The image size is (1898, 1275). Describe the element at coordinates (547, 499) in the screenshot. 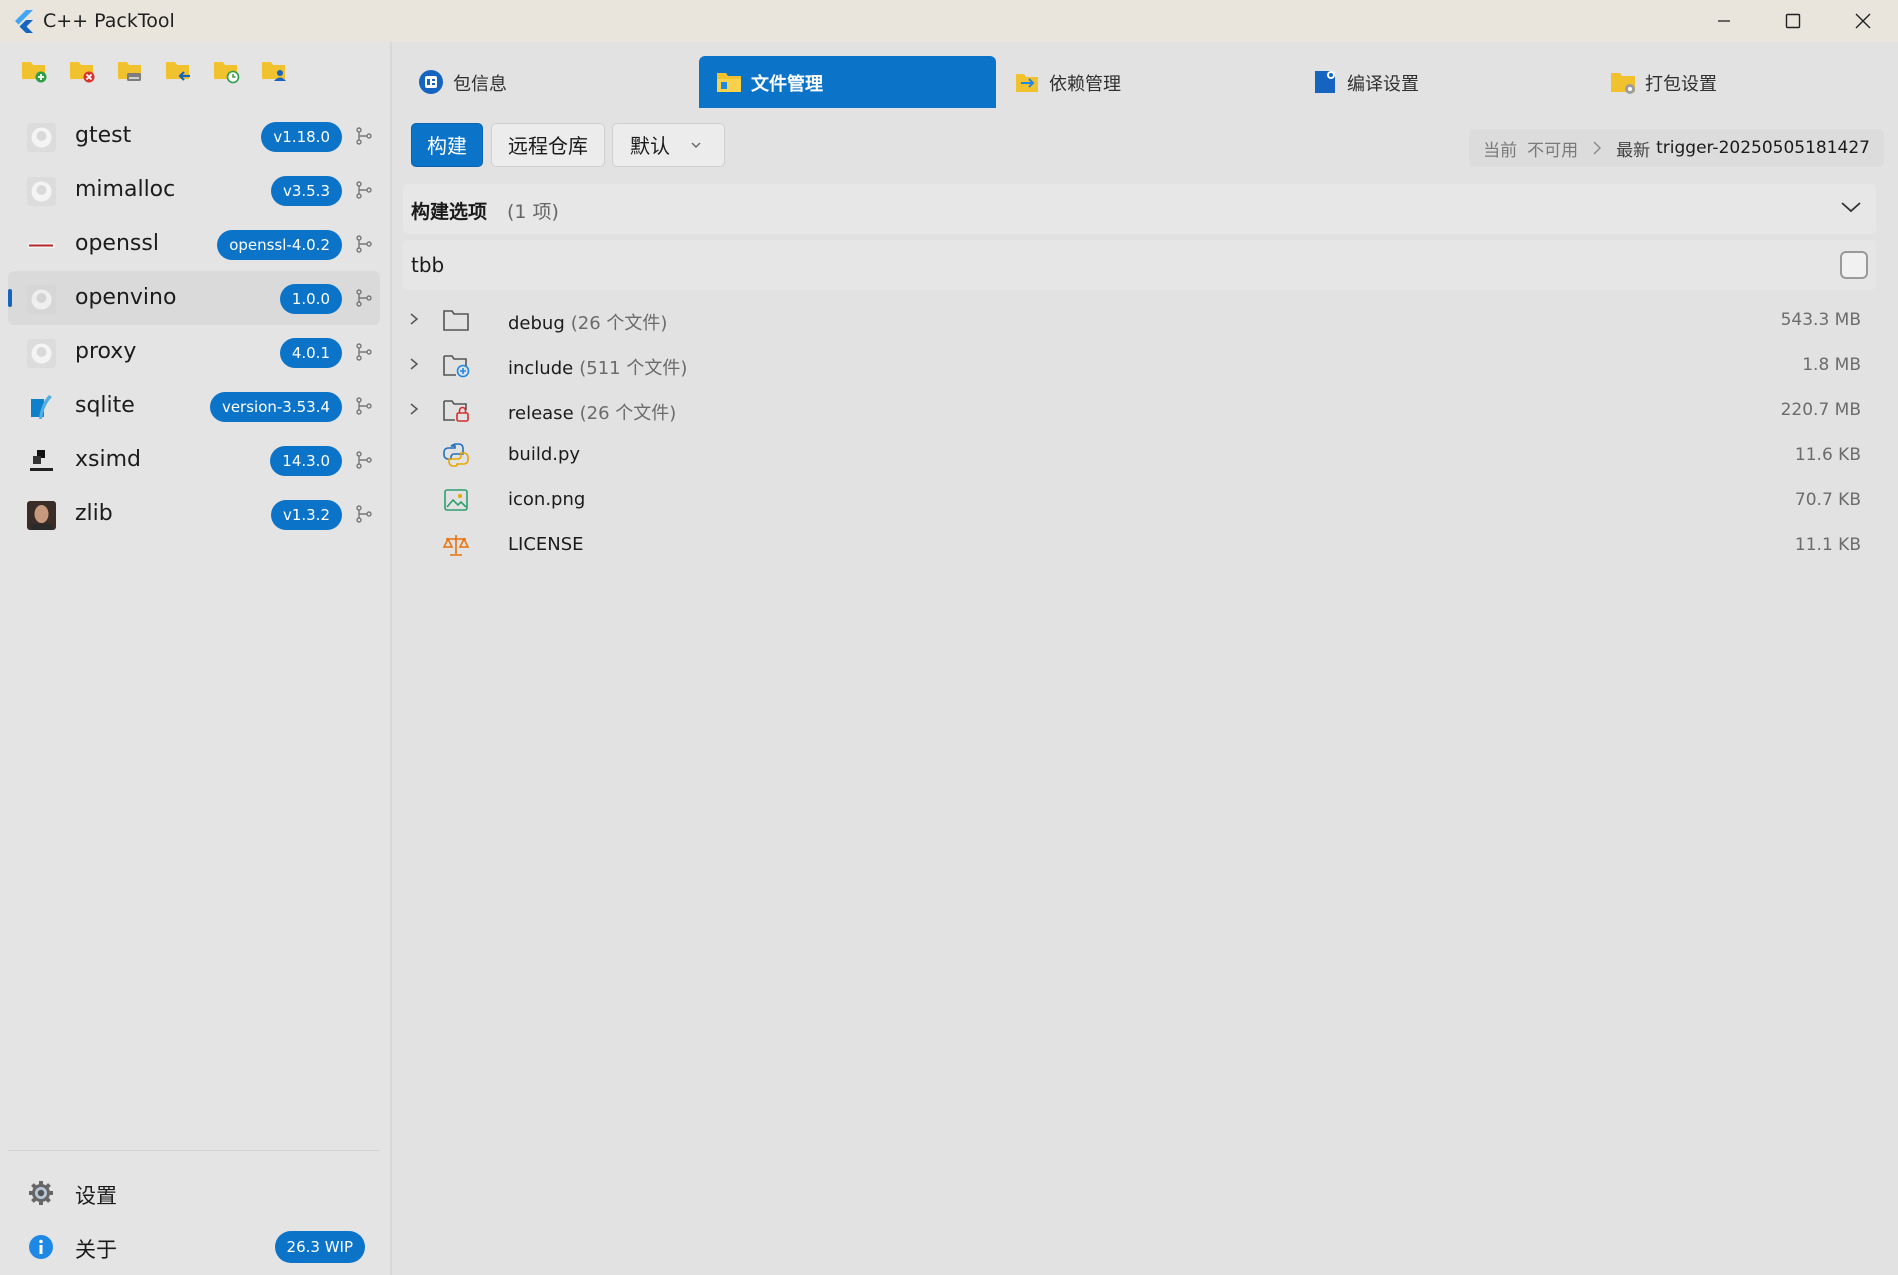

I see `file-name: icon.png` at that location.